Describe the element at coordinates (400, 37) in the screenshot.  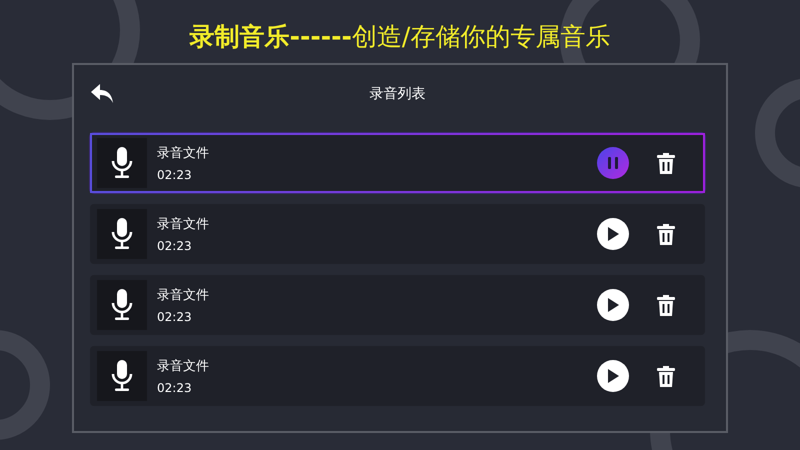
I see `banner-heading: 录制音乐------创造/存储你的专属音乐` at that location.